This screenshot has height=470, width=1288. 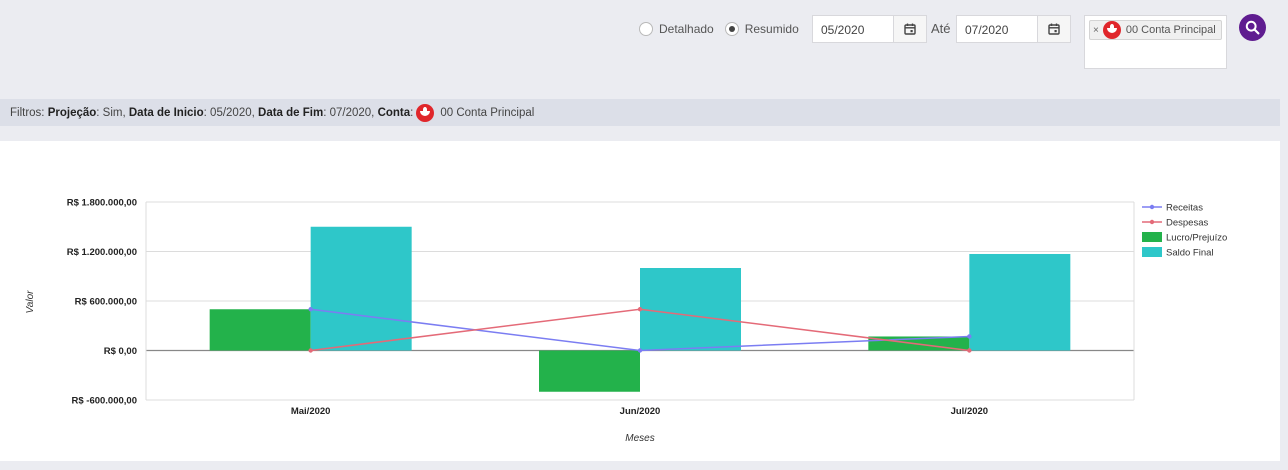 What do you see at coordinates (394, 112) in the screenshot?
I see `filter-account-key: Conta` at bounding box center [394, 112].